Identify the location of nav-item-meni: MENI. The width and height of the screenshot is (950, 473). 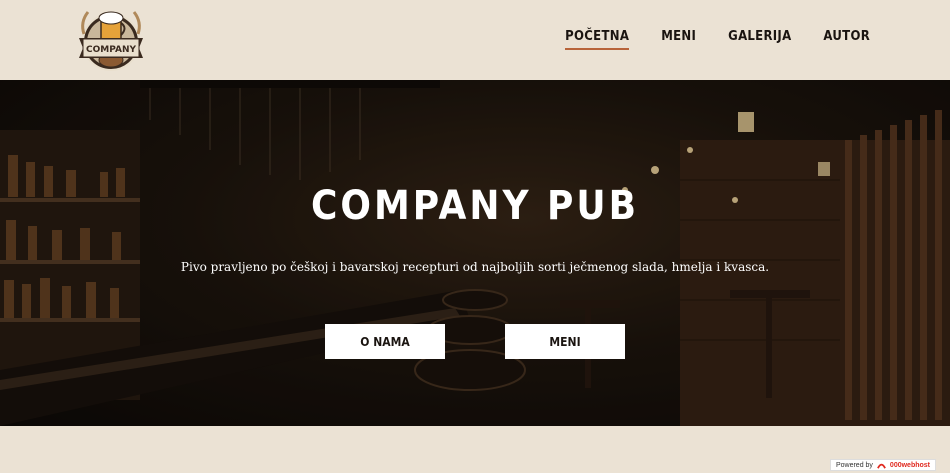
(678, 39).